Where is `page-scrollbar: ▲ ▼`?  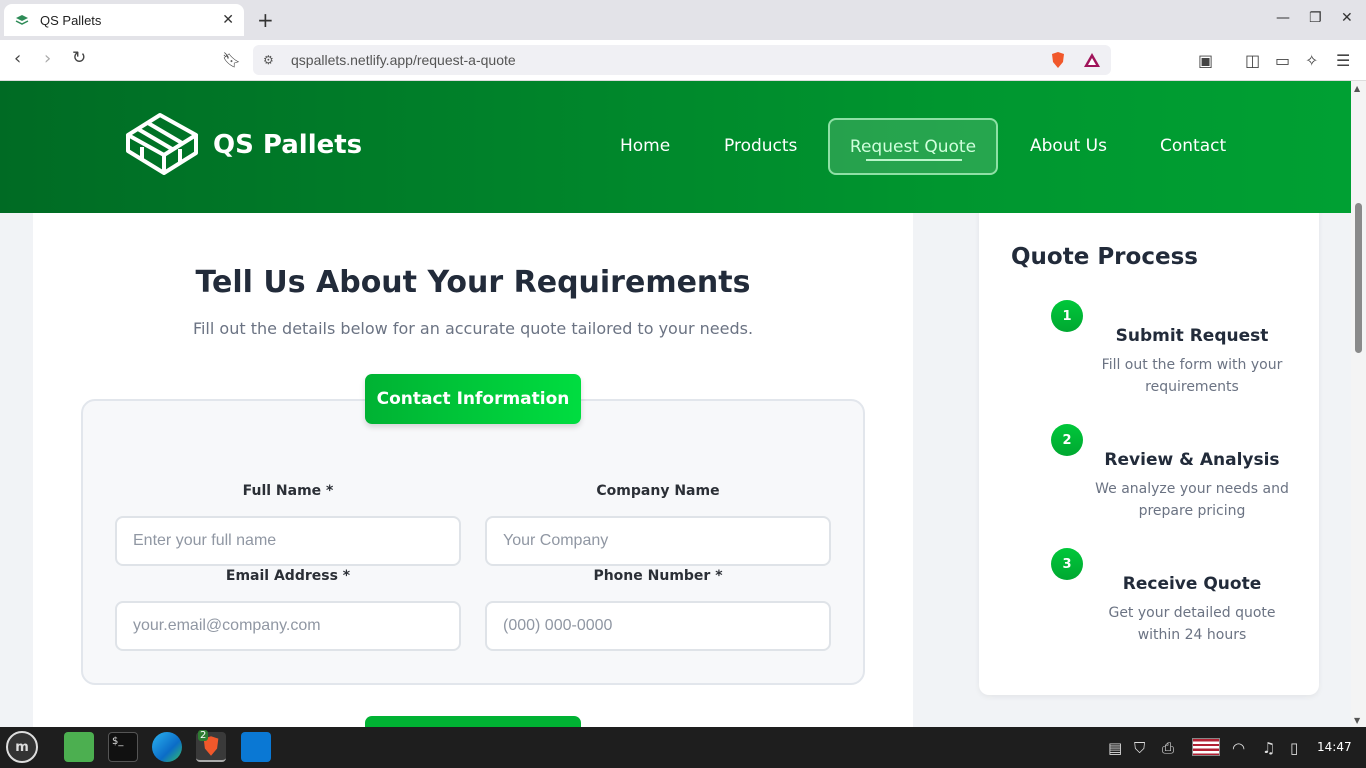
page-scrollbar: ▲ ▼ is located at coordinates (1358, 404).